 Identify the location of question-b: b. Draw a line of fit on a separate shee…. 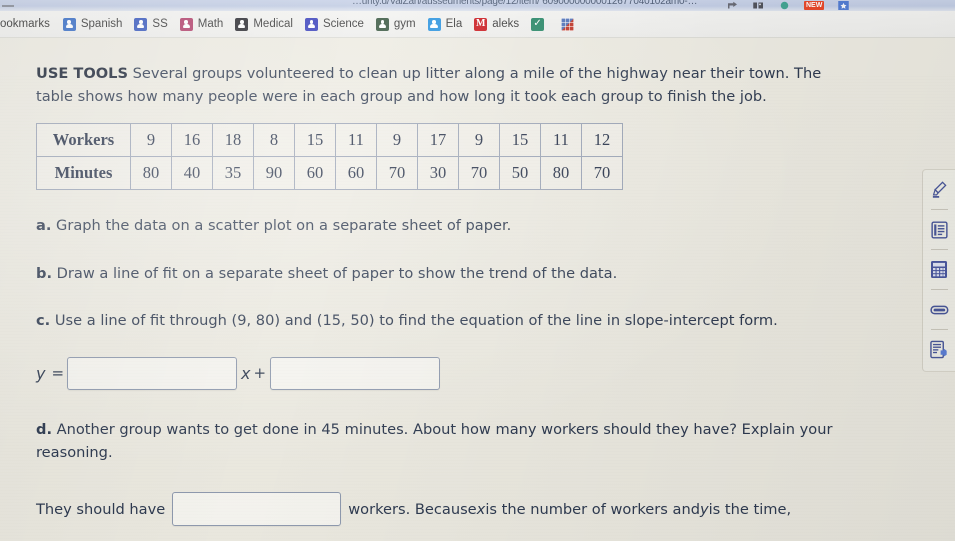
(446, 273).